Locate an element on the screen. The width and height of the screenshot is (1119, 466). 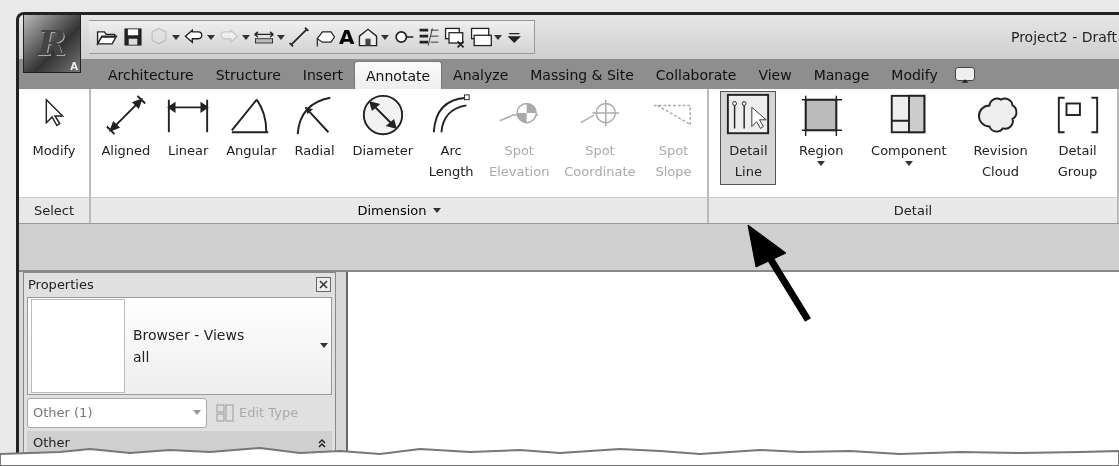
ribbon-tab: Collaborate is located at coordinates (696, 75).